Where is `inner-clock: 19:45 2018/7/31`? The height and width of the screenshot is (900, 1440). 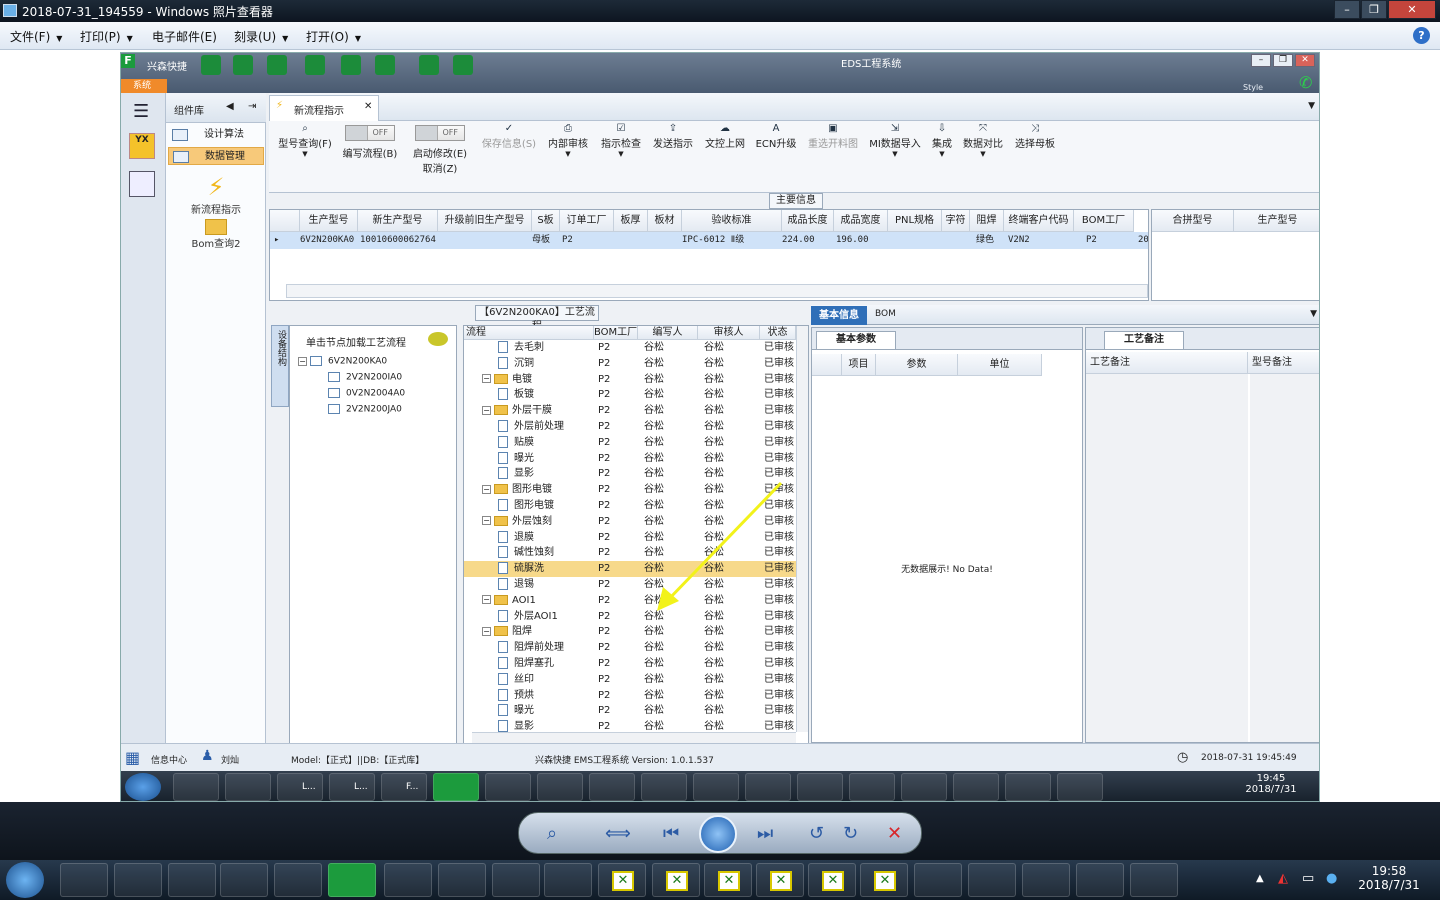
inner-clock: 19:45 2018/7/31 is located at coordinates (1271, 784).